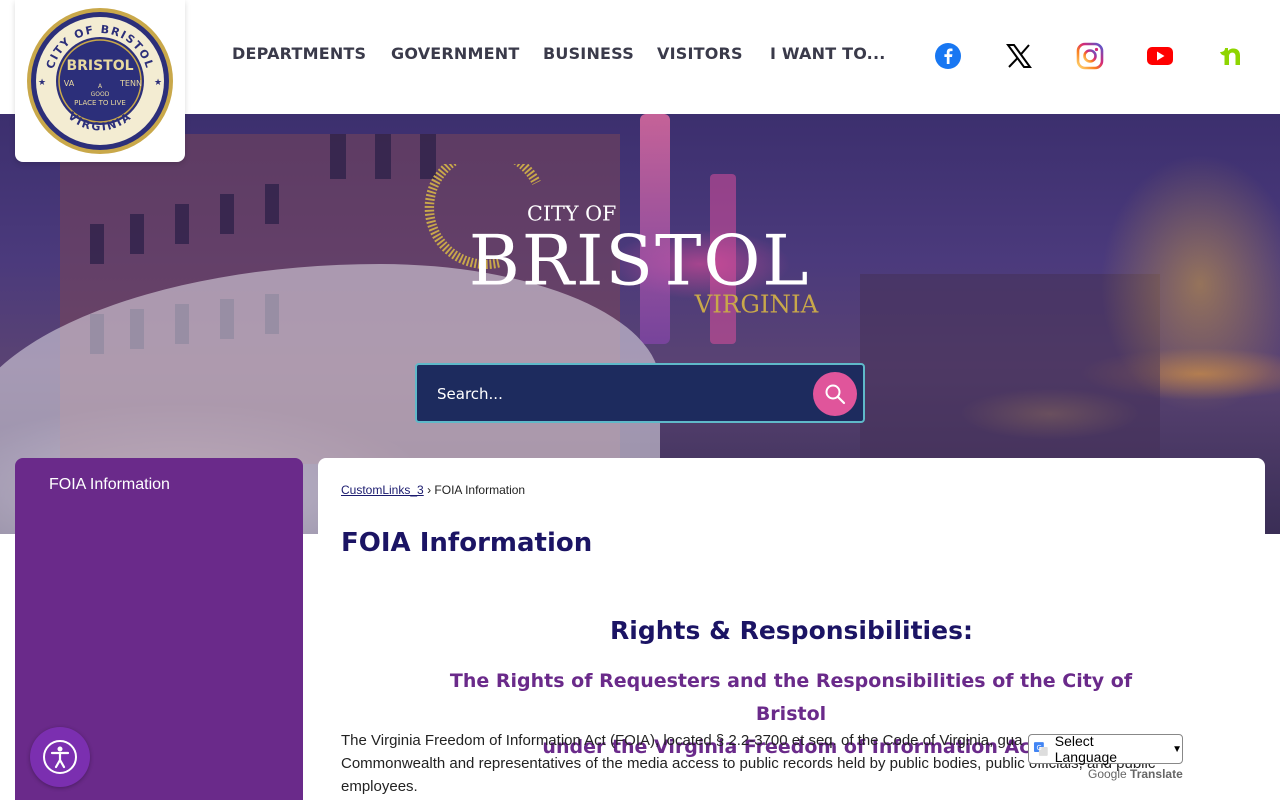 This screenshot has width=1280, height=800. I want to click on breadcrumb-link: CustomLinks_3, so click(382, 490).